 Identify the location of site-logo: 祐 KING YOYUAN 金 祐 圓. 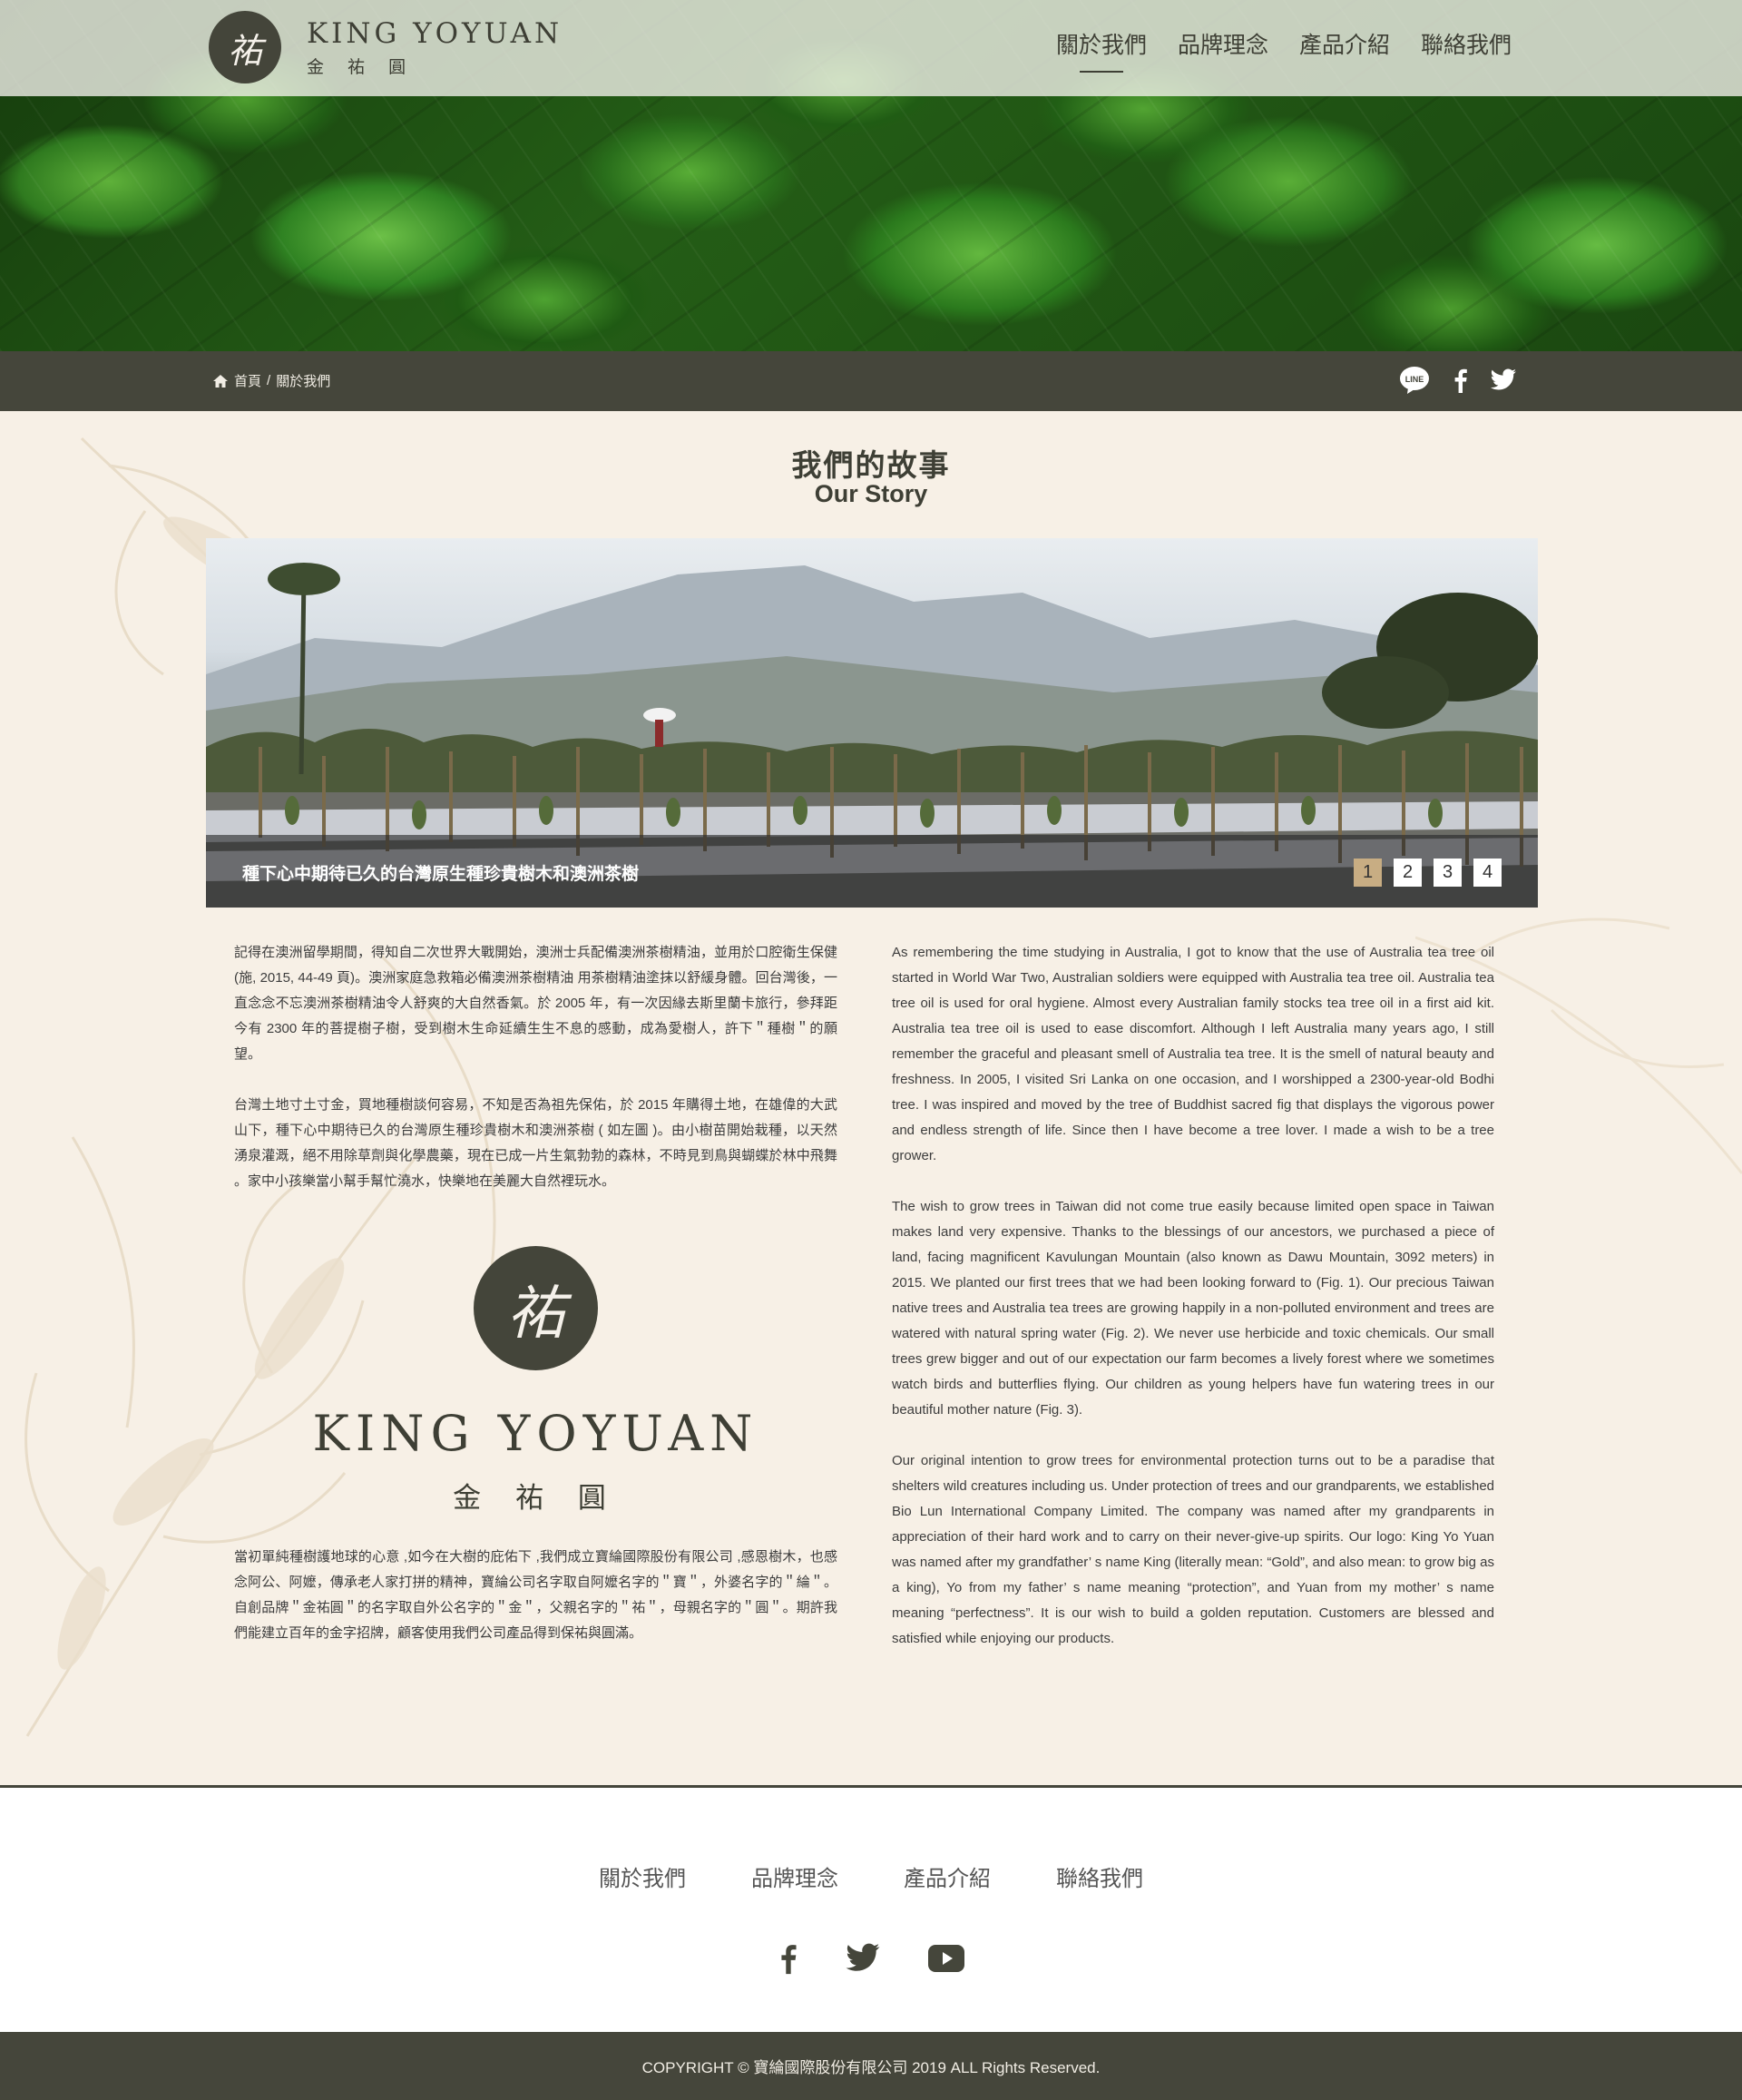
(386, 47).